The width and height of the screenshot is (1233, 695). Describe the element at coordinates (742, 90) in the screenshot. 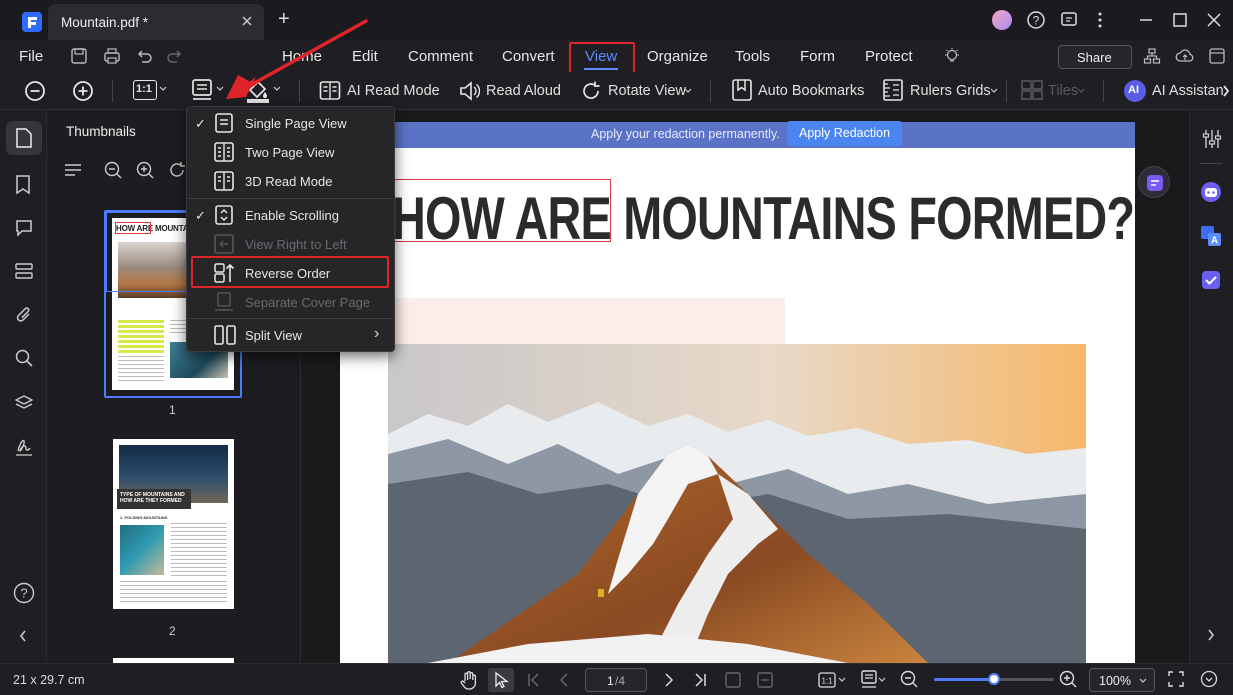

I see `bookmark-icon` at that location.